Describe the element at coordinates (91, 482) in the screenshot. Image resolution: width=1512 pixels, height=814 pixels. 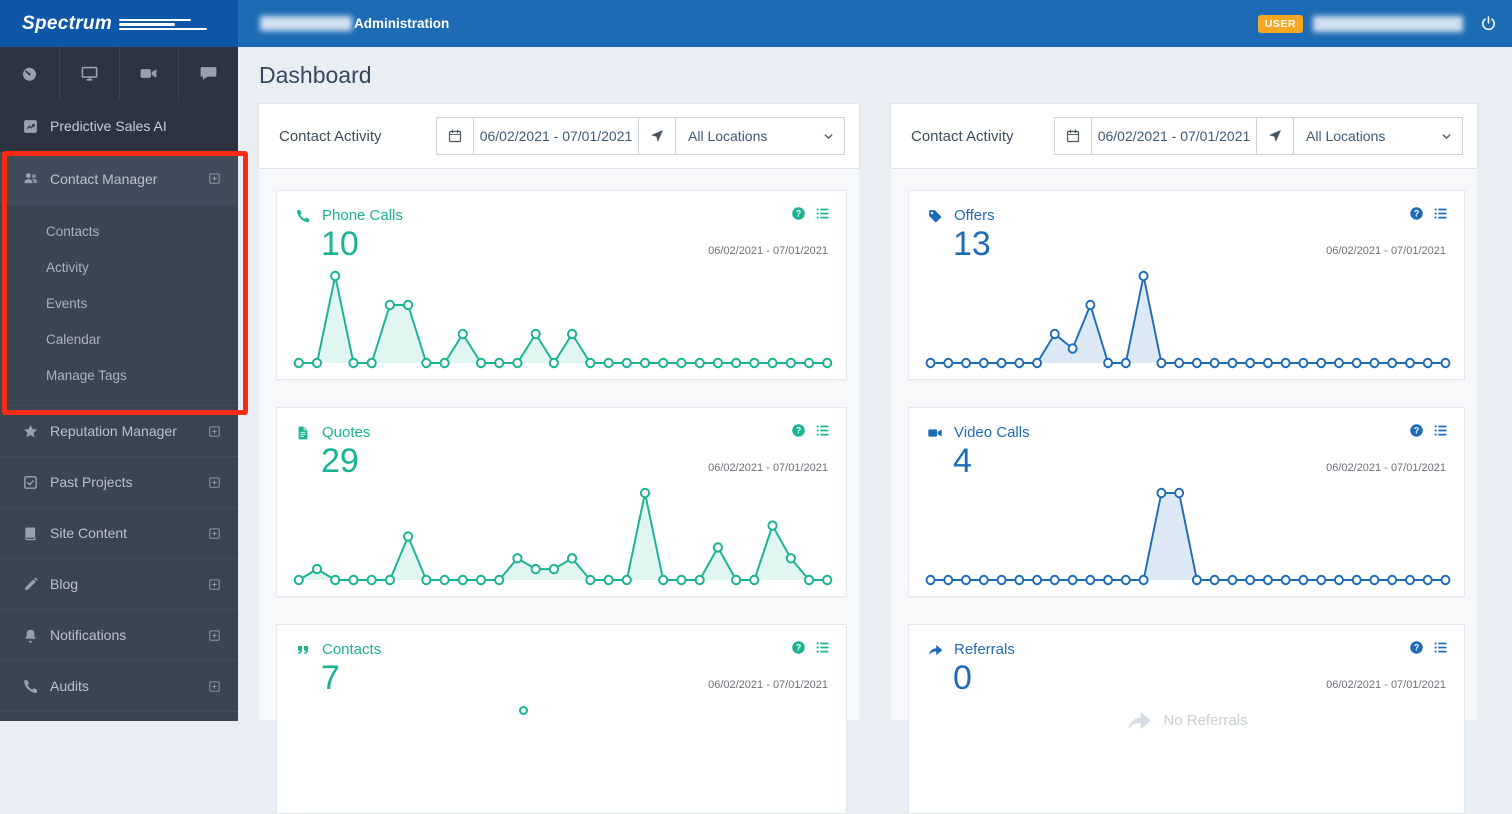
I see `sidebar-item-label: Past Projects` at that location.